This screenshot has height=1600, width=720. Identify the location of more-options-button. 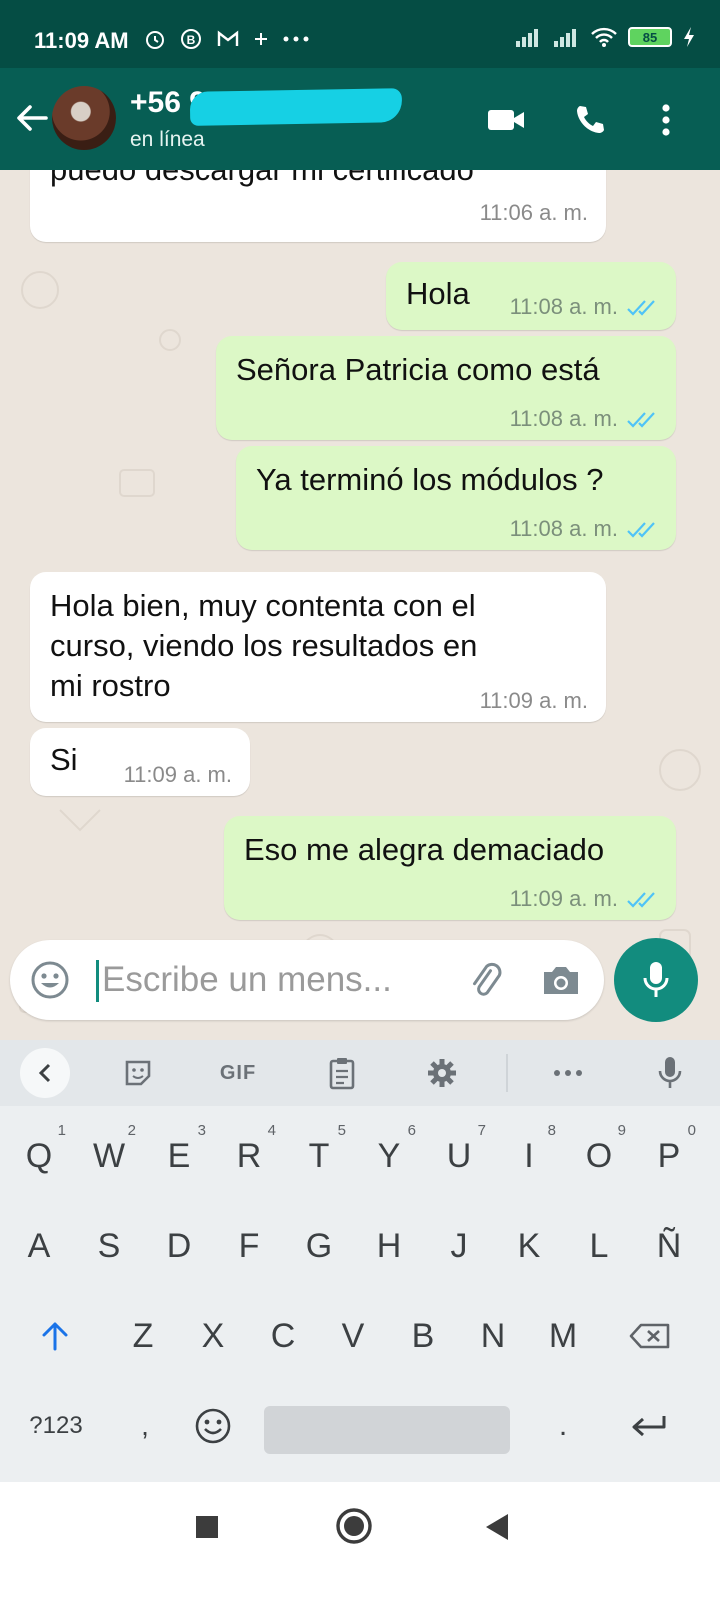
(568, 1073).